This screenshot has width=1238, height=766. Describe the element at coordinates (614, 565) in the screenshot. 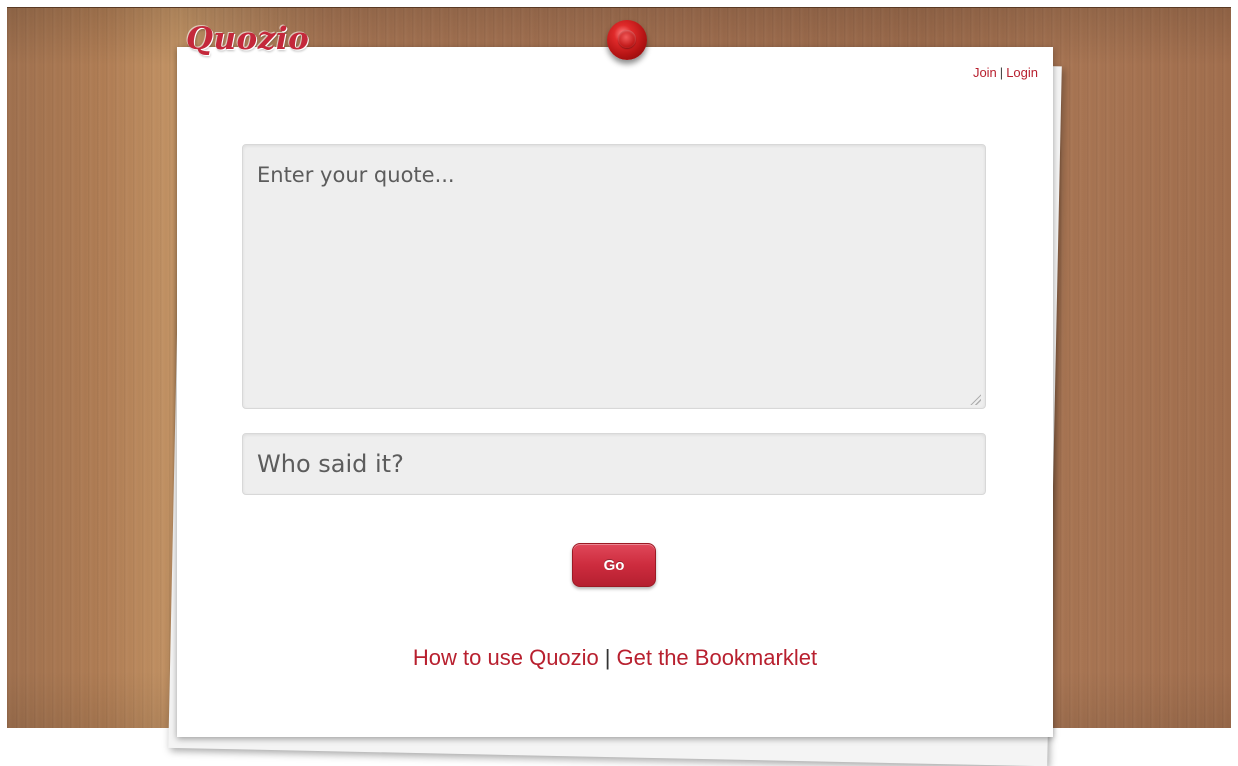

I see `go-button: Go` at that location.